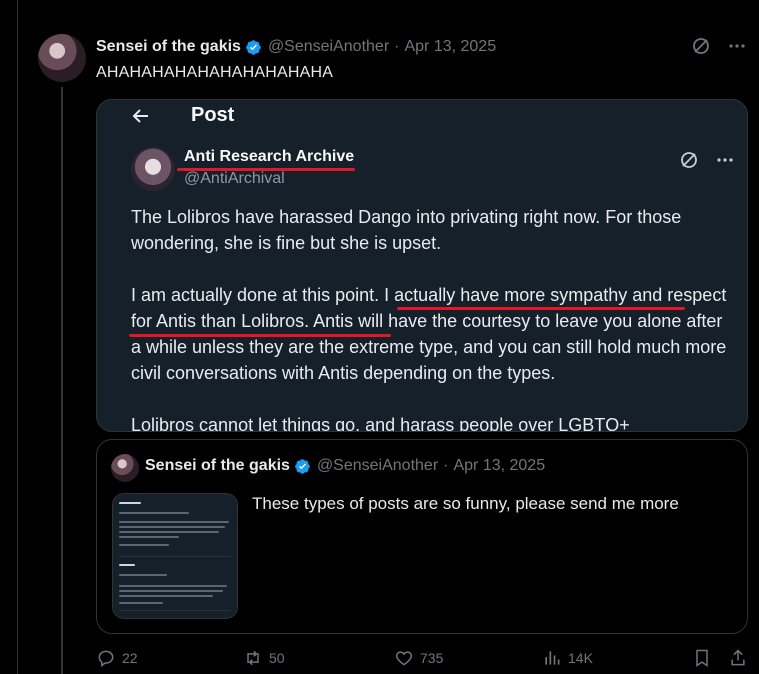 The image size is (759, 674). What do you see at coordinates (130, 658) in the screenshot?
I see `reply-count: 22` at bounding box center [130, 658].